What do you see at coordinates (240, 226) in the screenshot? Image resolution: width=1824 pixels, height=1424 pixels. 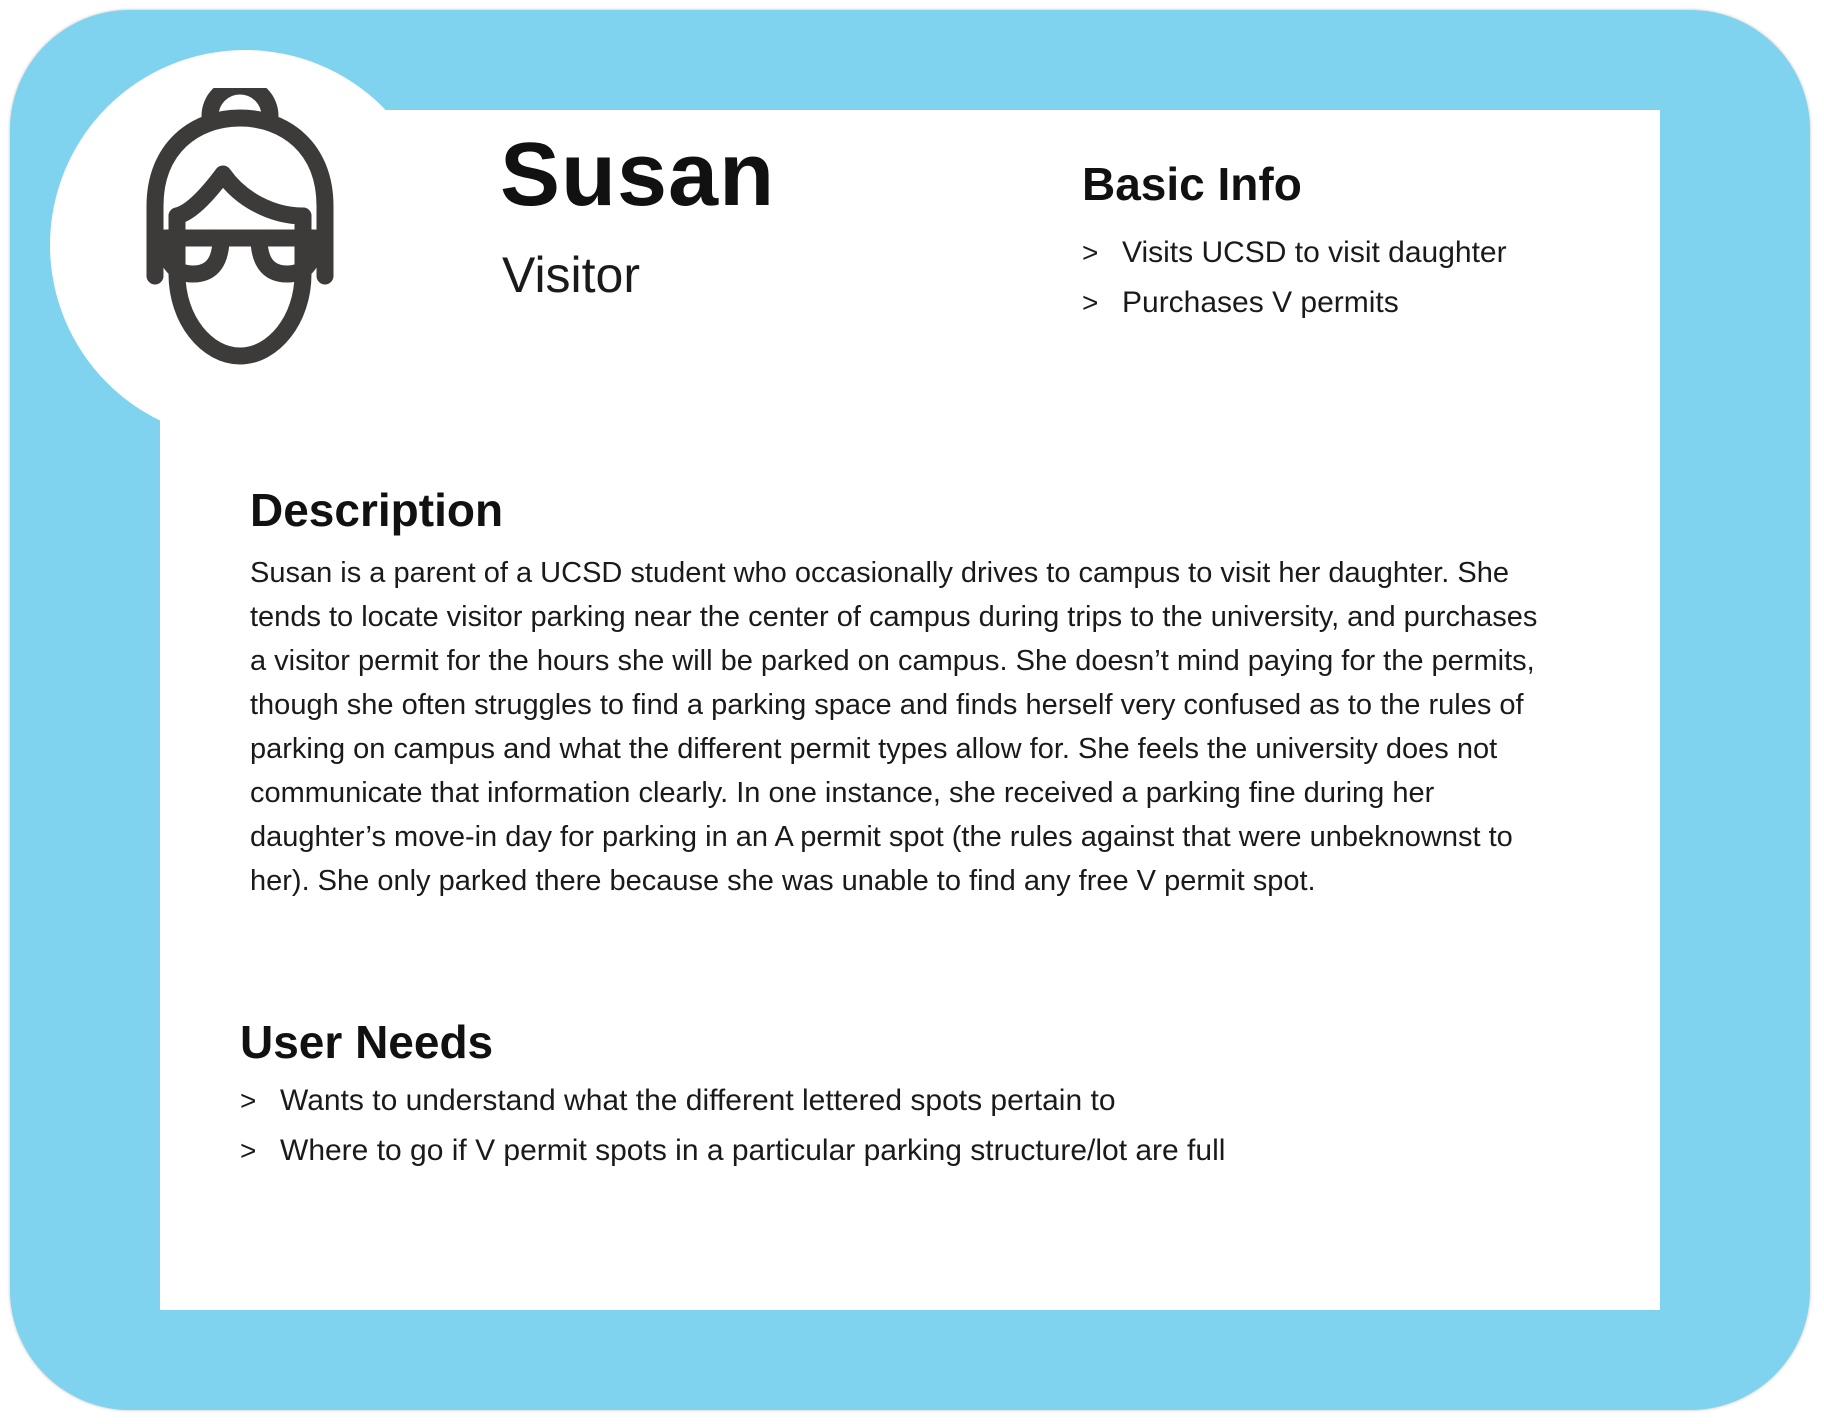 I see `woman-with-glasses-icon` at bounding box center [240, 226].